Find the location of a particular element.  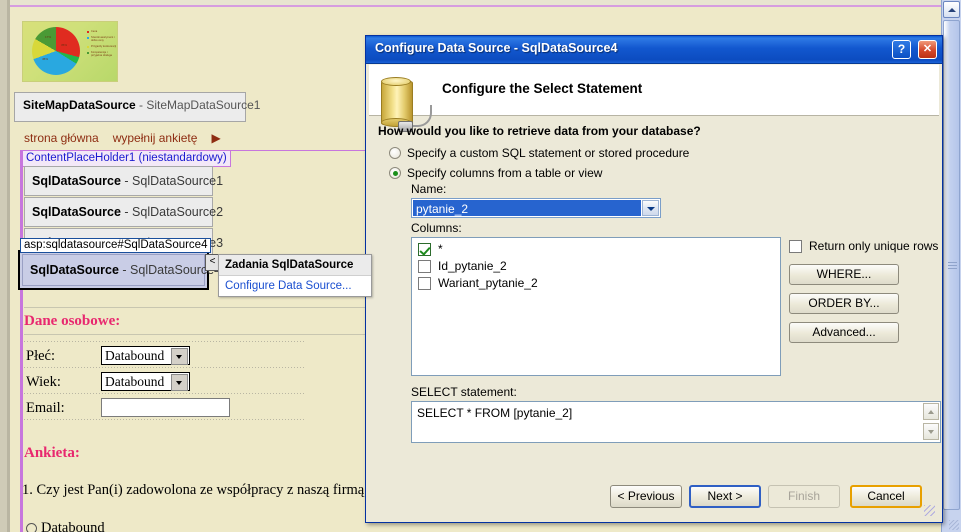

sqldatasource-2-control: SqlDataSource - SqlDataSource2 is located at coordinates (123, 212).